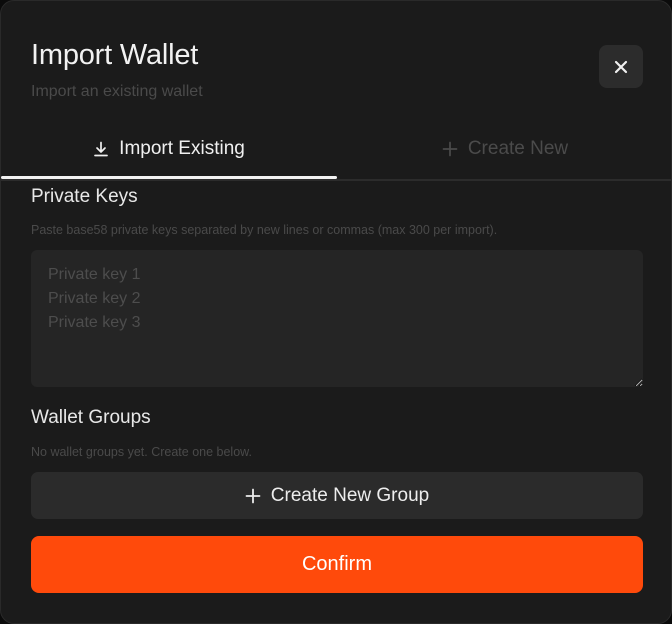  I want to click on confirm-button: Confirm, so click(337, 564).